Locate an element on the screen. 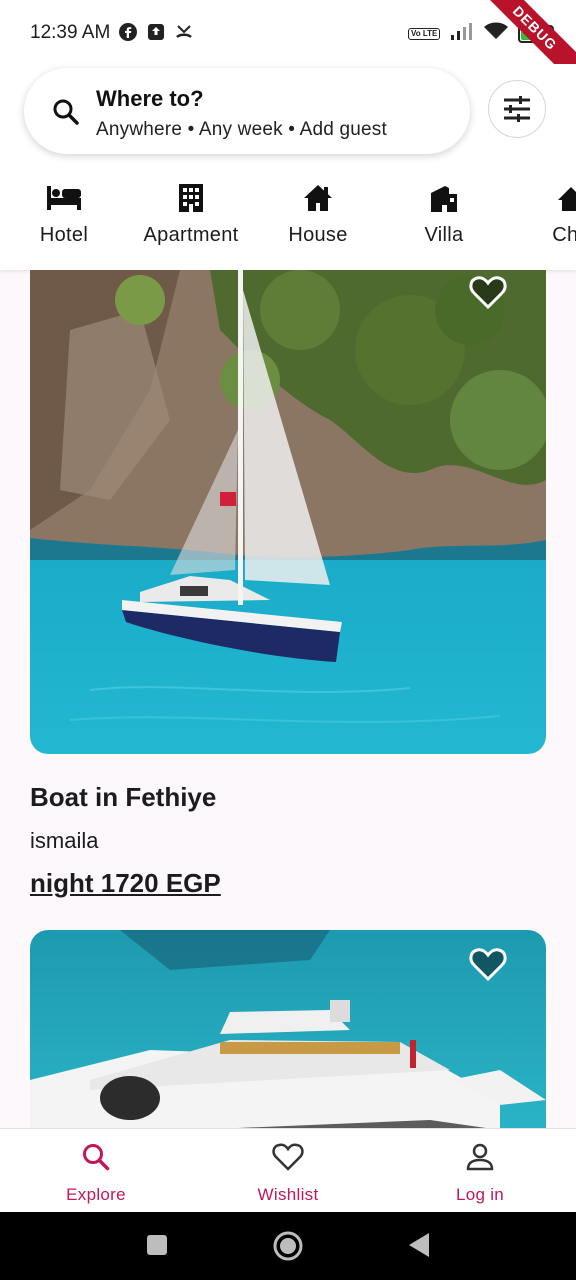 This screenshot has height=1280, width=576. chalet-icon is located at coordinates (567, 199).